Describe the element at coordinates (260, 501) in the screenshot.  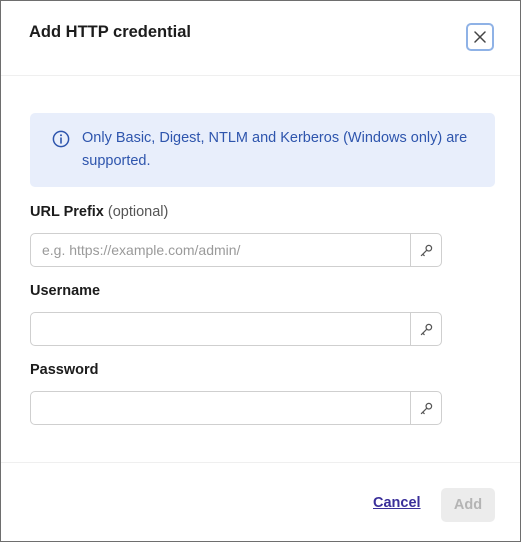
I see `dialog-footer: Cancel Add` at that location.